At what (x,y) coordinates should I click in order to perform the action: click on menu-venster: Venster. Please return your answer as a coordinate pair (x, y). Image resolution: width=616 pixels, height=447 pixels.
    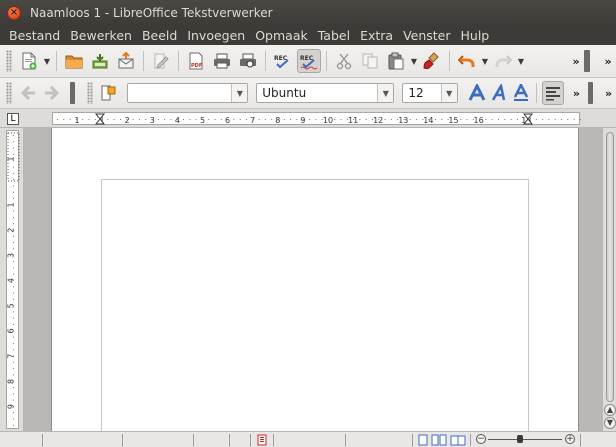
    Looking at the image, I should click on (426, 35).